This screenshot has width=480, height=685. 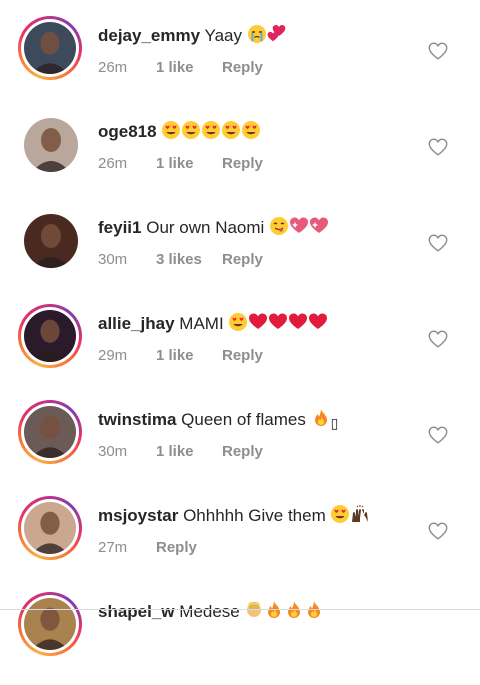 I want to click on two-hearts-icon, so click(x=277, y=37).